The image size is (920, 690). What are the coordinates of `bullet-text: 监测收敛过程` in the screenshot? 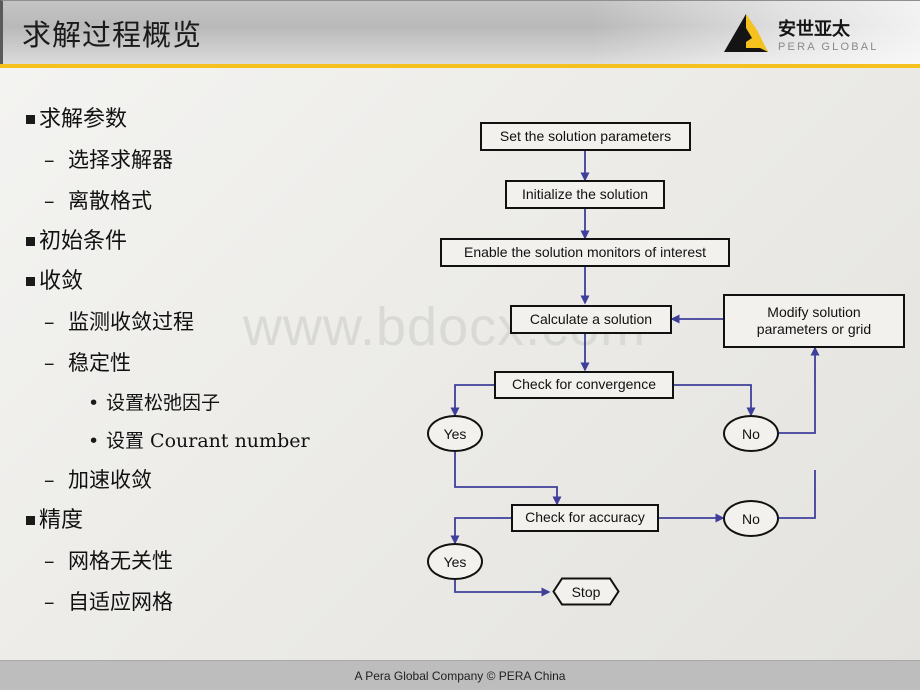 It's located at (131, 322).